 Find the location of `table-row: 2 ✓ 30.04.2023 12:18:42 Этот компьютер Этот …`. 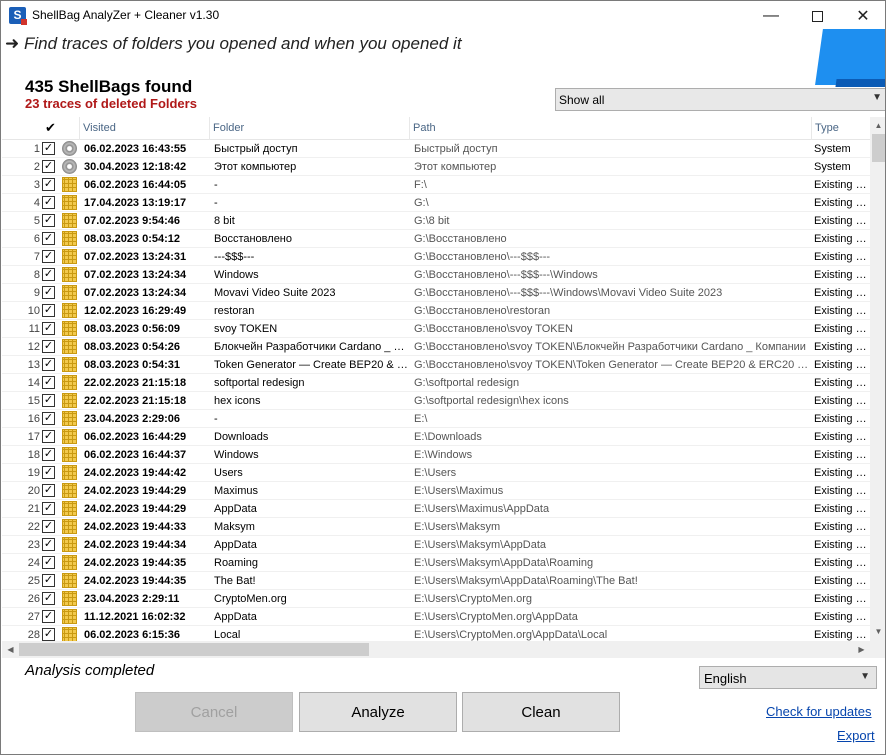

table-row: 2 ✓ 30.04.2023 12:18:42 Этот компьютер Этот … is located at coordinates (436, 167).